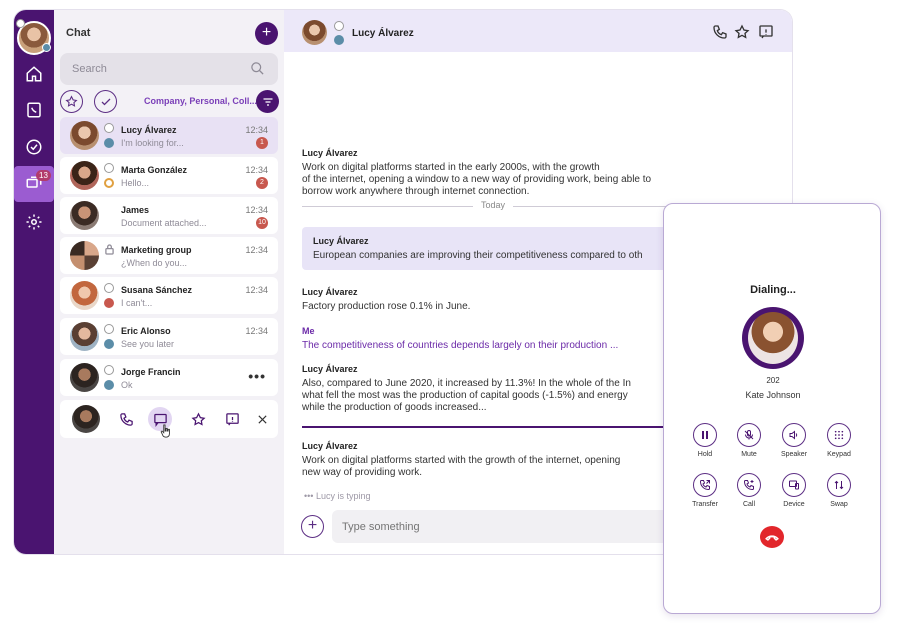 This screenshot has height=627, width=900. What do you see at coordinates (267, 101) in the screenshot?
I see `filter-icon` at bounding box center [267, 101].